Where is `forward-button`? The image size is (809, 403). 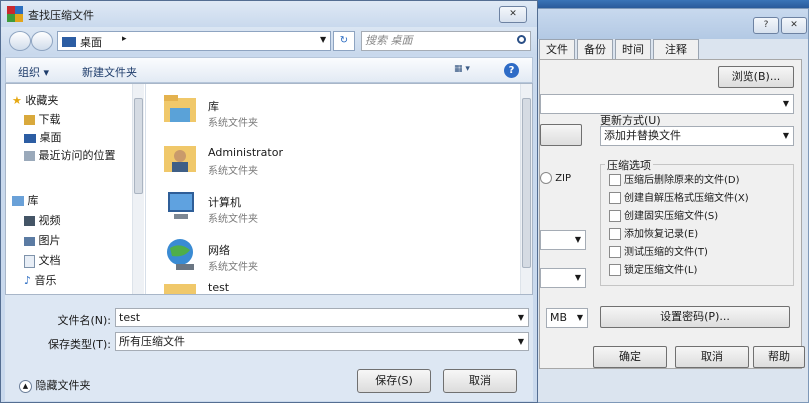
forward-button is located at coordinates (42, 41).